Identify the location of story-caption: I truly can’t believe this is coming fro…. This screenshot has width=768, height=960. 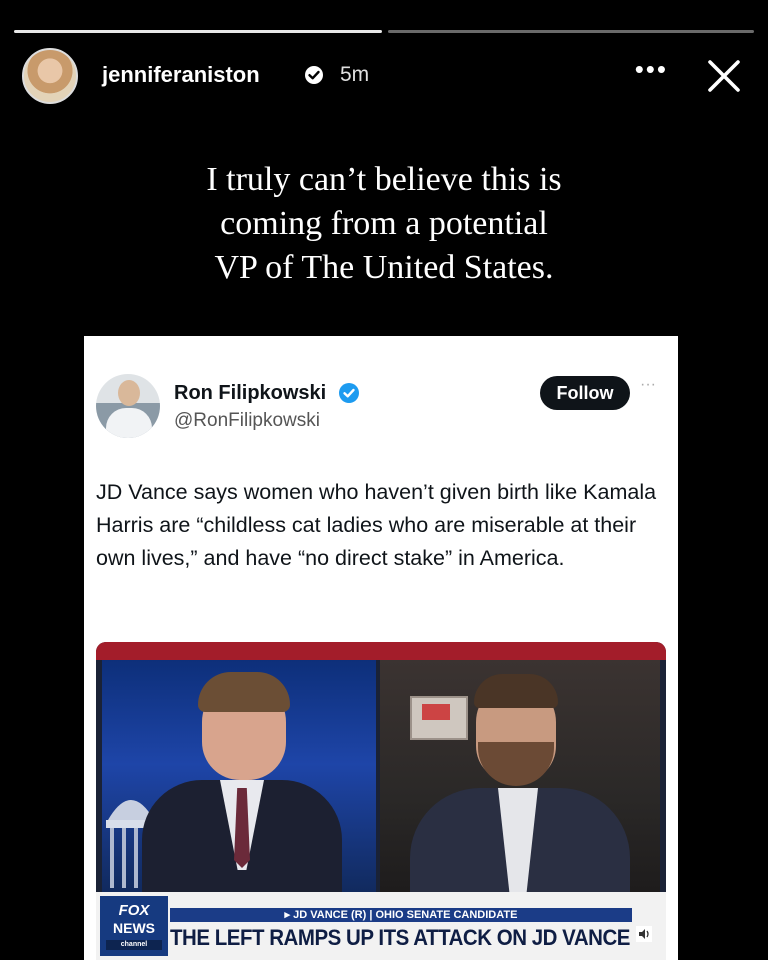
(384, 224).